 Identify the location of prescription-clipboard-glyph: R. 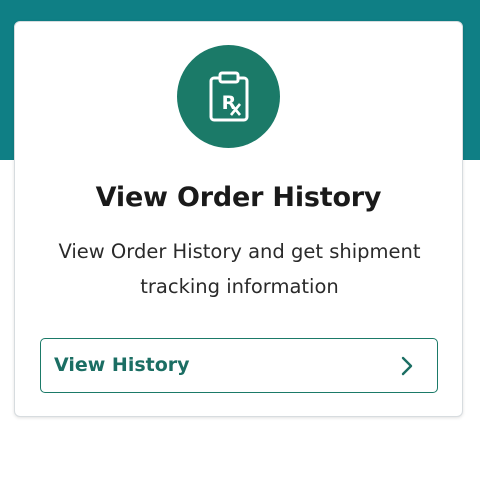
(228, 96).